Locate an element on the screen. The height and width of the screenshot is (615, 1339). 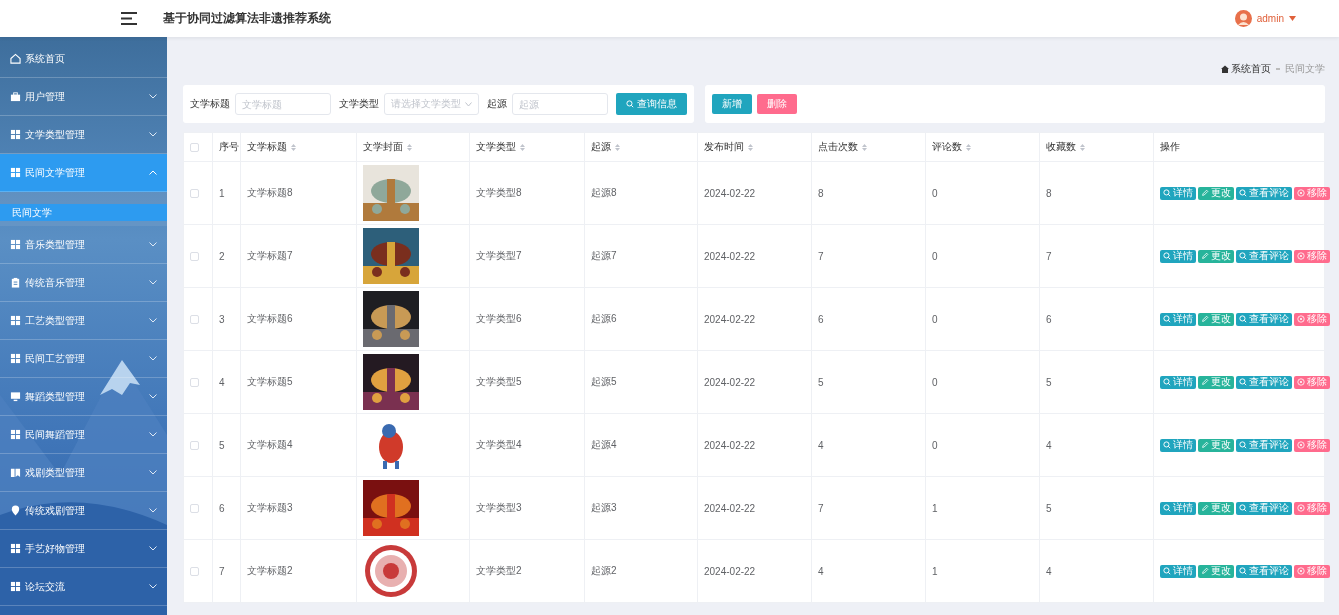
sidebar-item: 工艺类型管理 is located at coordinates (83, 321).